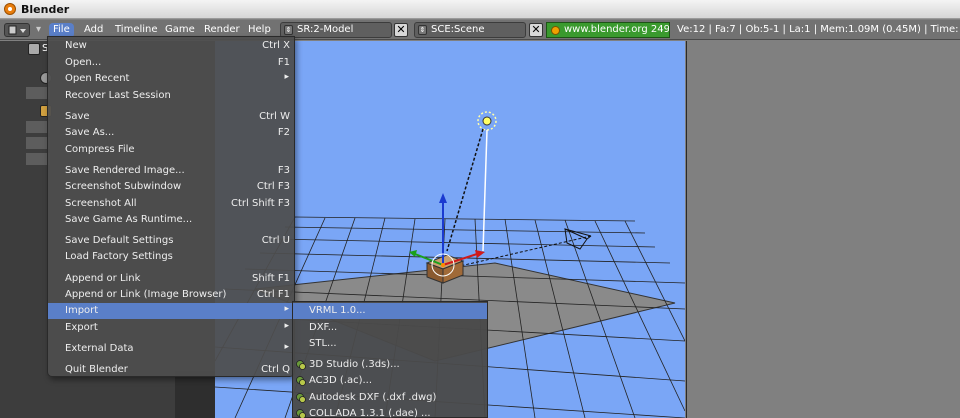 The image size is (960, 418). Describe the element at coordinates (171, 349) in the screenshot. I see `menu-item-external-data: External Data ▸` at that location.